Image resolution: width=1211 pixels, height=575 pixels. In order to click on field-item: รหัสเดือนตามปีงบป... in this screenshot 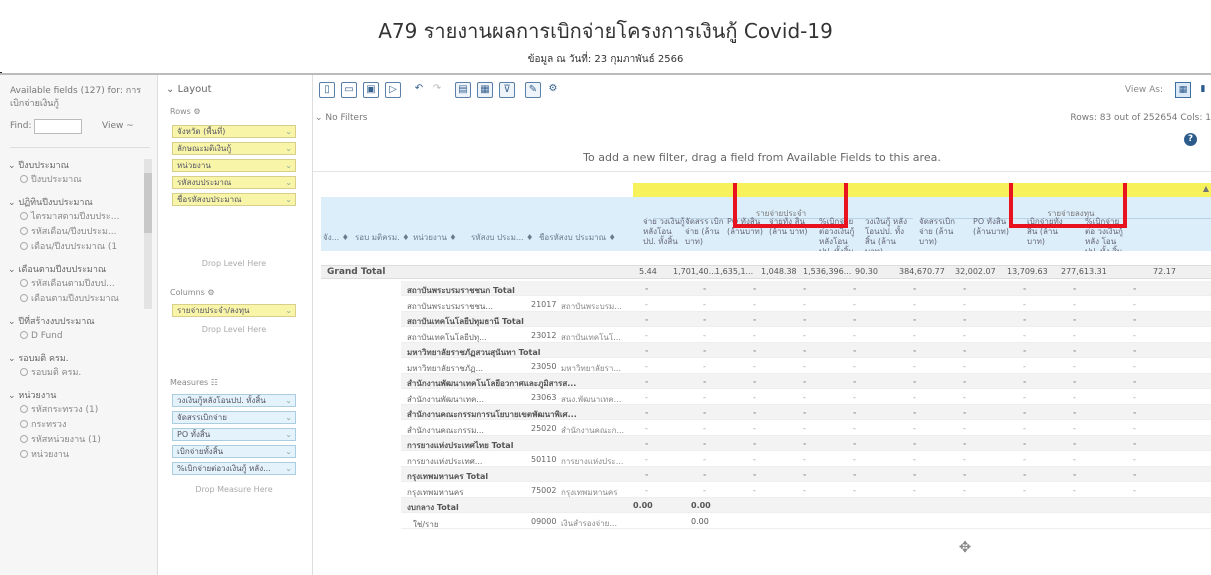, I will do `click(73, 284)`.